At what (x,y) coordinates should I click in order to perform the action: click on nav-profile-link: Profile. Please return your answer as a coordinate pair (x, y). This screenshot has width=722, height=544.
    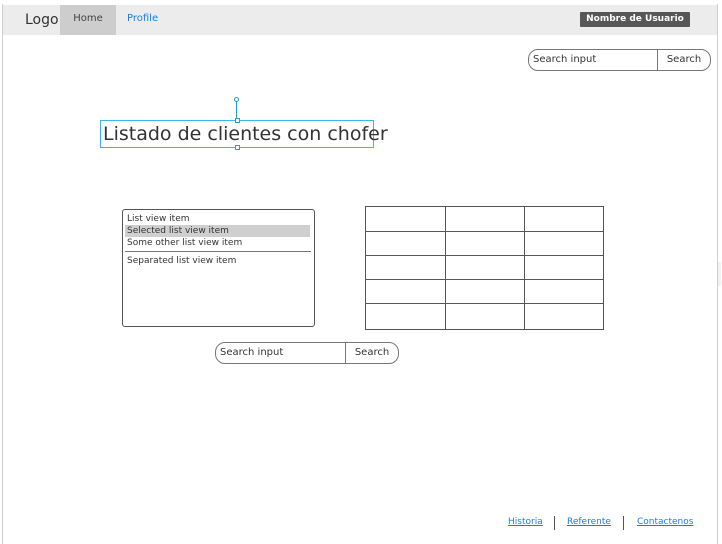
    Looking at the image, I should click on (142, 20).